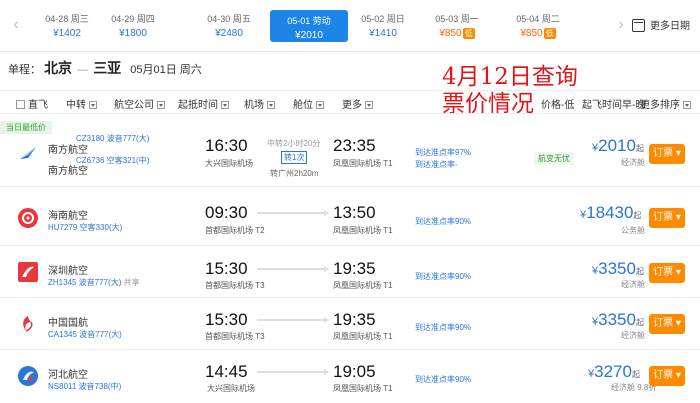 The image size is (700, 403). What do you see at coordinates (665, 103) in the screenshot?
I see `more-sort: 更多排序` at bounding box center [665, 103].